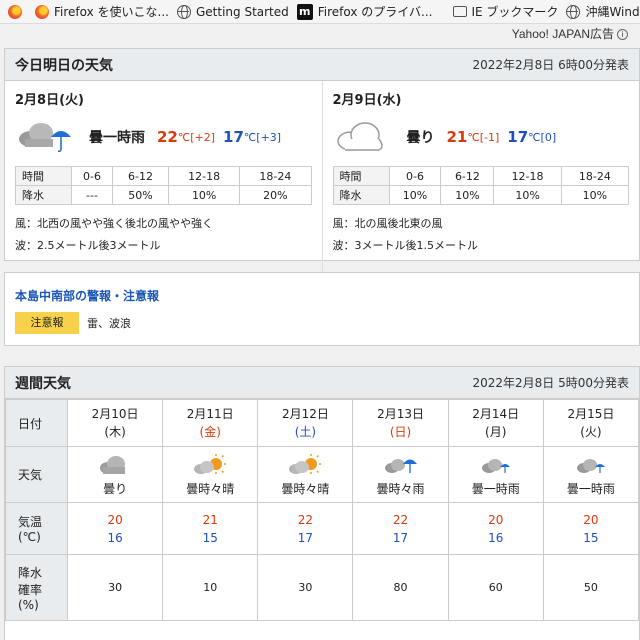 This screenshot has height=640, width=640. I want to click on week-prob: 80, so click(400, 587).